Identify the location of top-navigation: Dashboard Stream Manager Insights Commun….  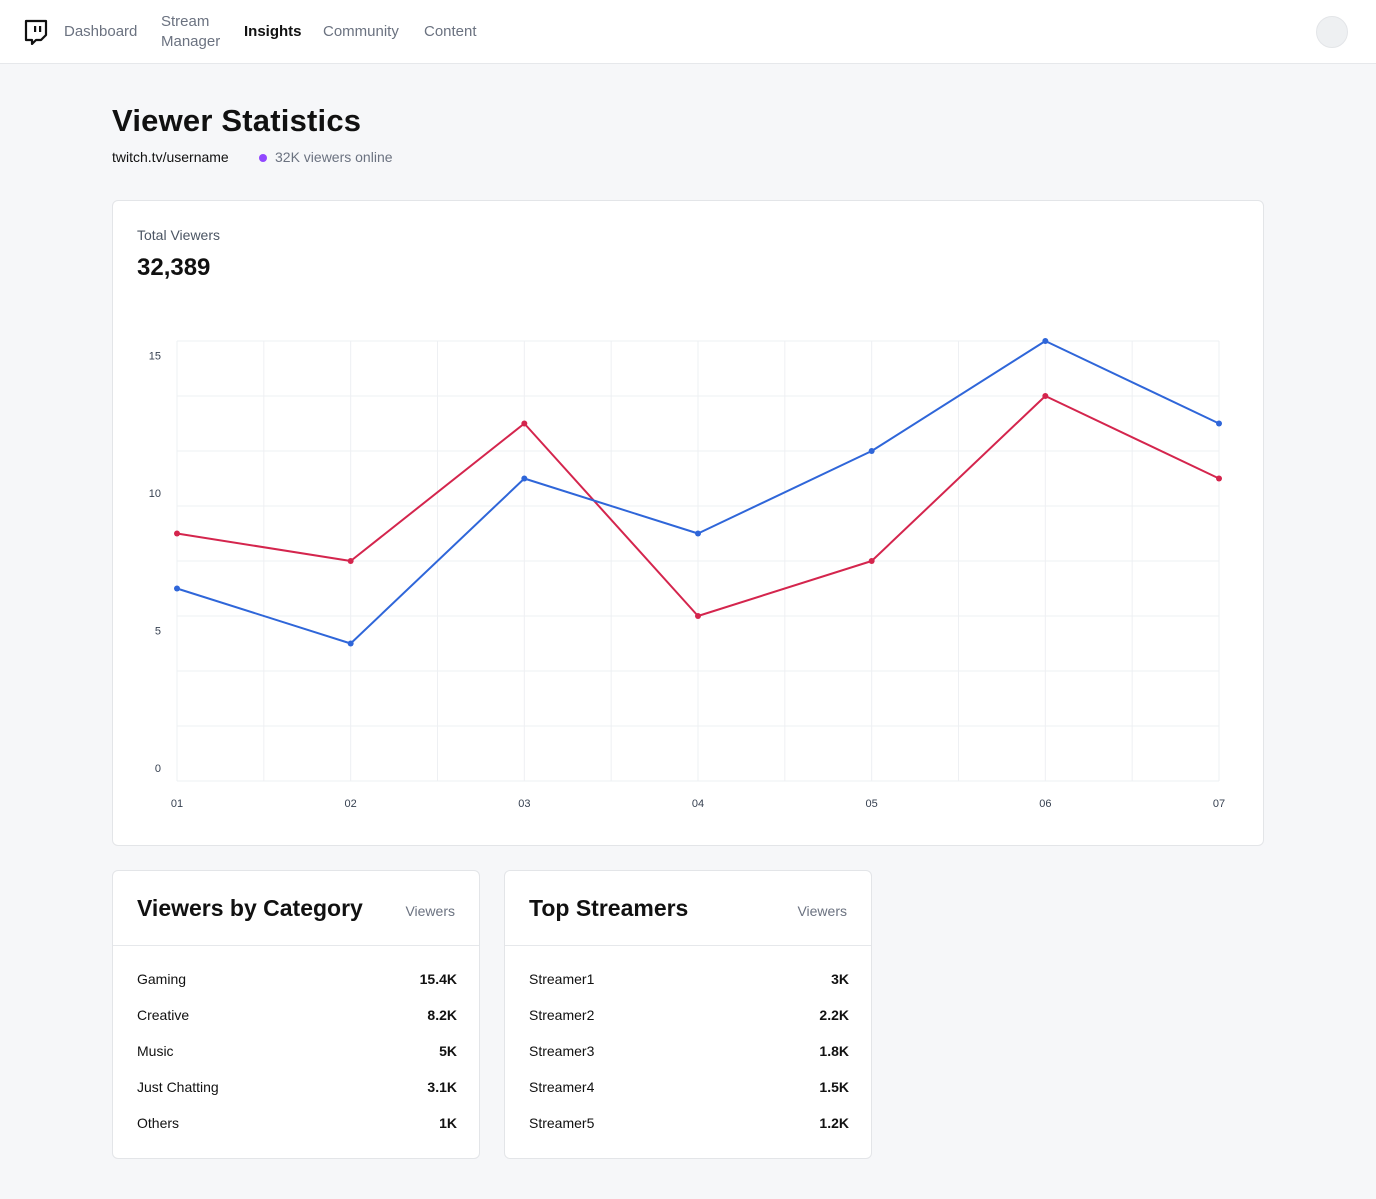
(688, 32).